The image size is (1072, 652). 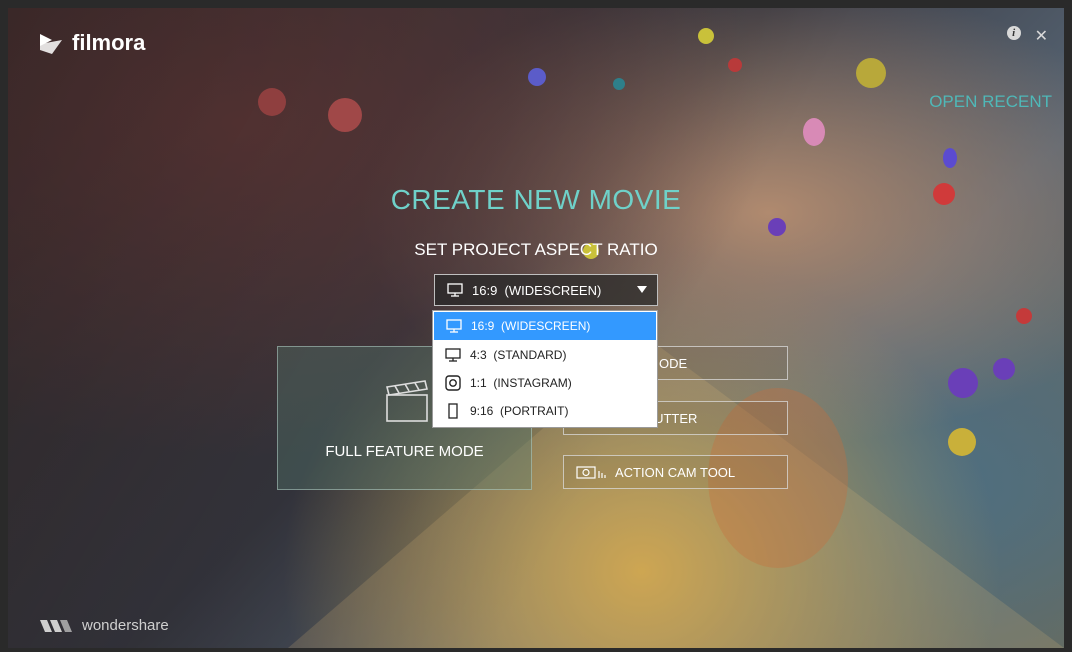 What do you see at coordinates (642, 289) in the screenshot?
I see `chevron-down-icon` at bounding box center [642, 289].